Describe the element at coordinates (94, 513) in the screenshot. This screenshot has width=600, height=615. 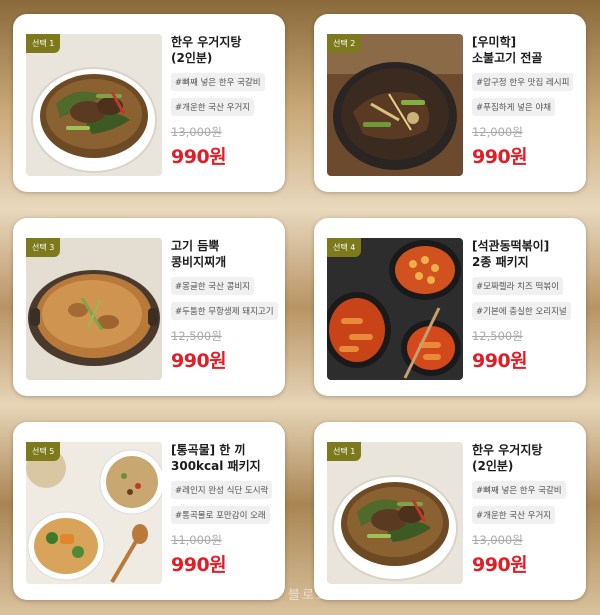
I see `grain-meal-package-image` at that location.